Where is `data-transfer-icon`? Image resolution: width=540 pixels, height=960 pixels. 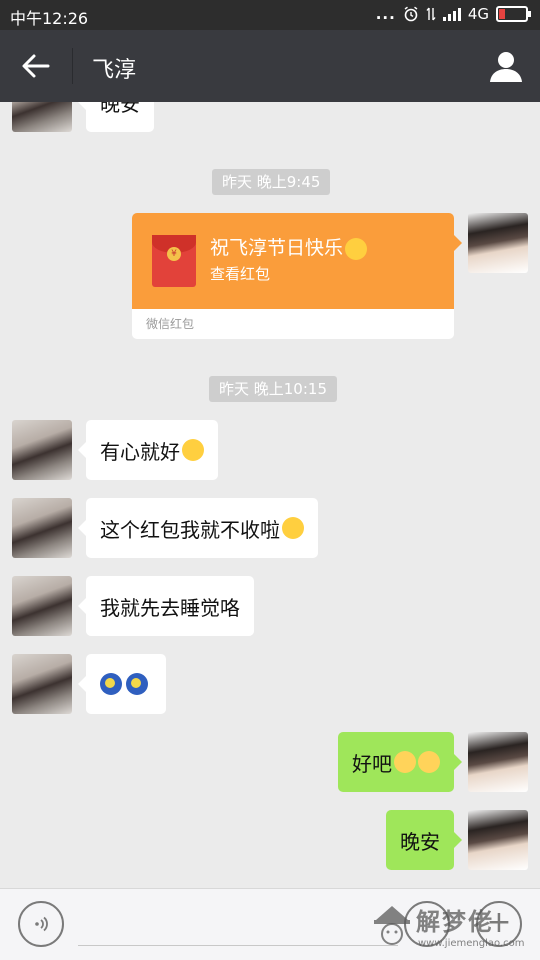 data-transfer-icon is located at coordinates (431, 14).